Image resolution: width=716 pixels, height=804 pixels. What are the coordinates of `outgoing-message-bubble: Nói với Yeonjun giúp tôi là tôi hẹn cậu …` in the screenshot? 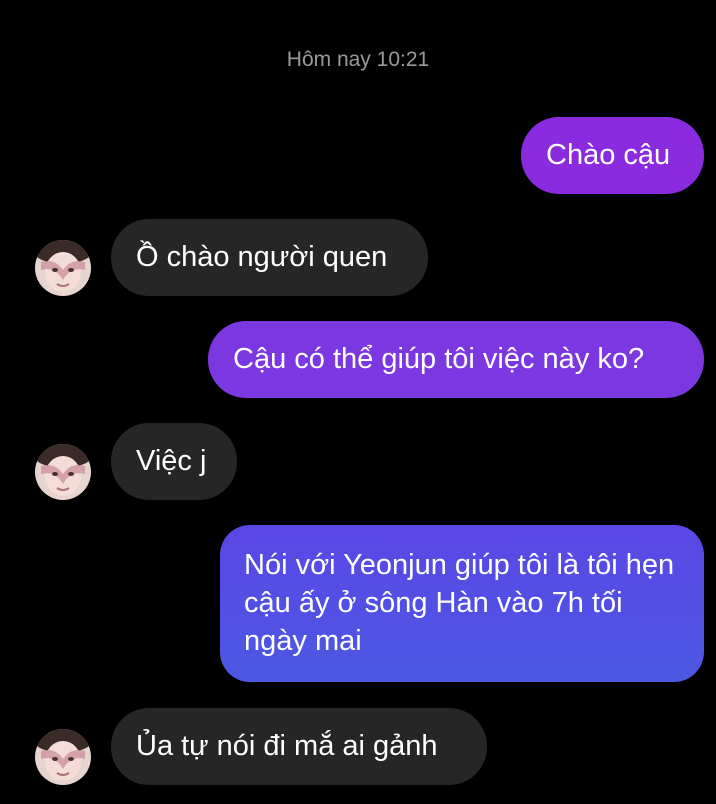 It's located at (462, 603).